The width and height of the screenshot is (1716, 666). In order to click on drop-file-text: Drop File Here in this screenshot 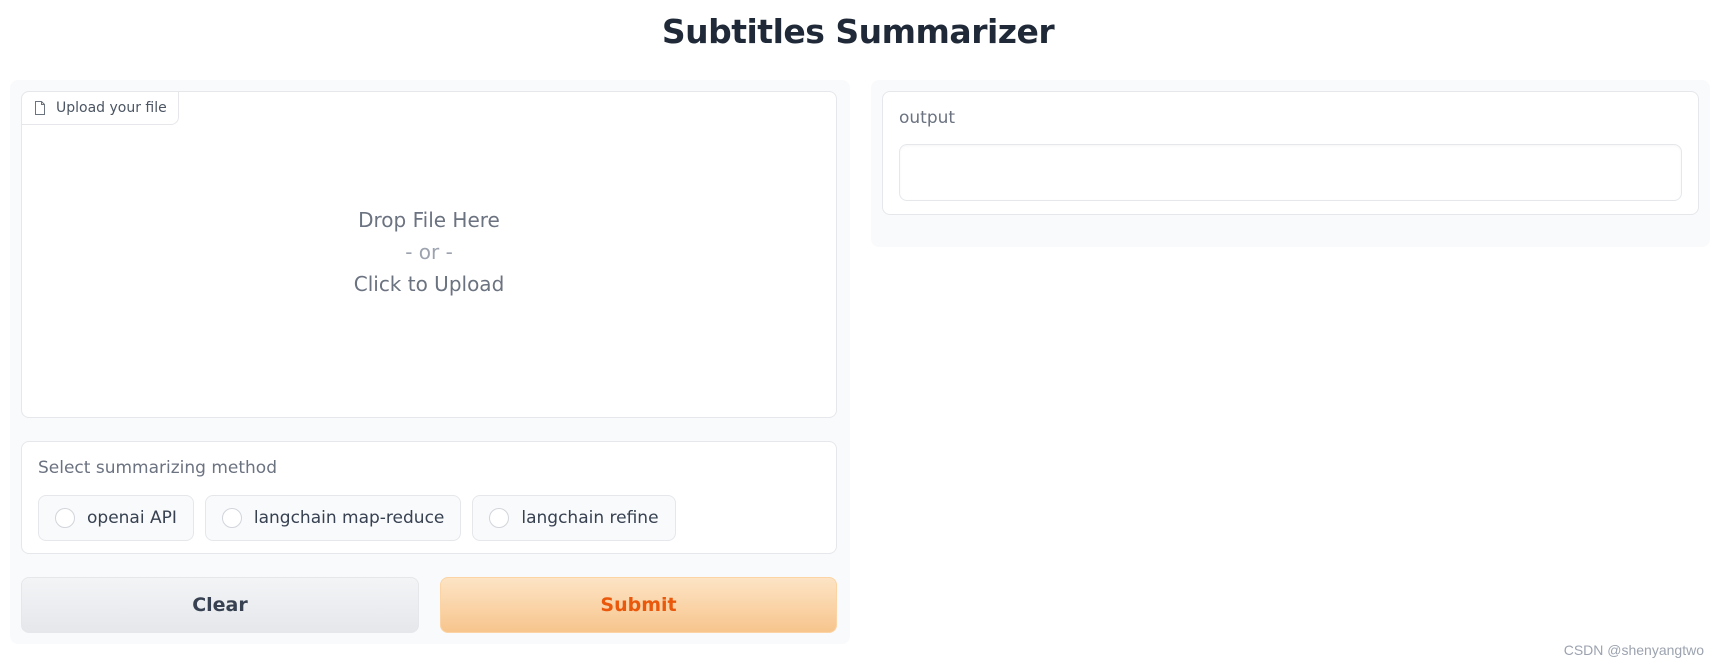, I will do `click(429, 220)`.